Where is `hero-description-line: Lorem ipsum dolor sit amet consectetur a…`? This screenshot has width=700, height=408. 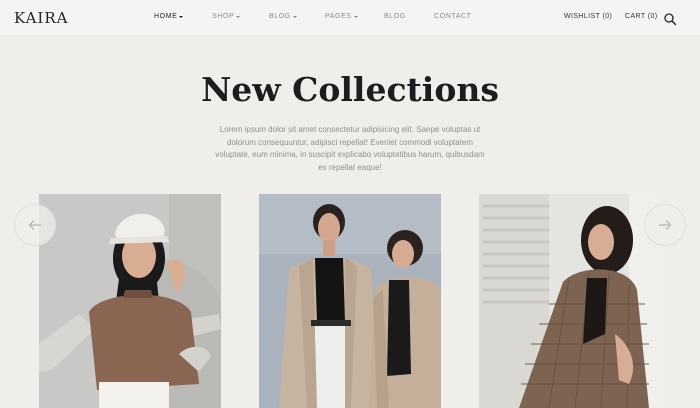 hero-description-line: Lorem ipsum dolor sit amet consectetur a… is located at coordinates (350, 129).